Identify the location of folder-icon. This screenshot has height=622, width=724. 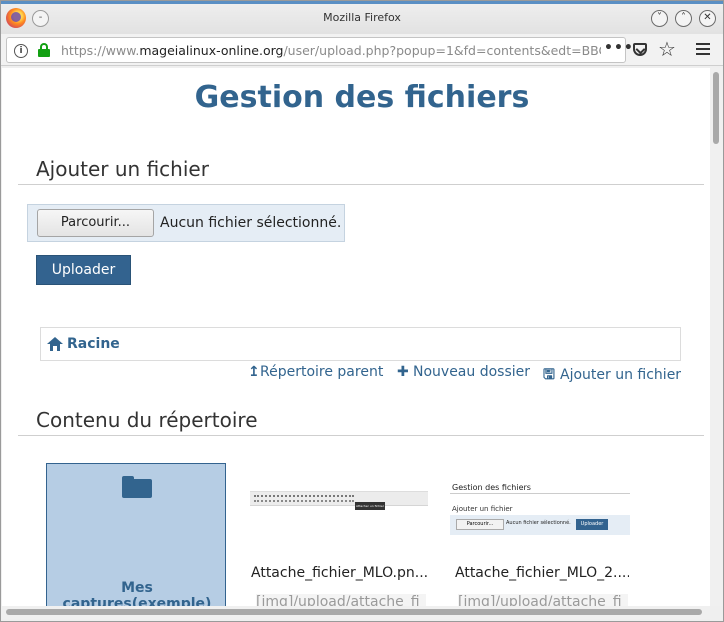
(137, 487).